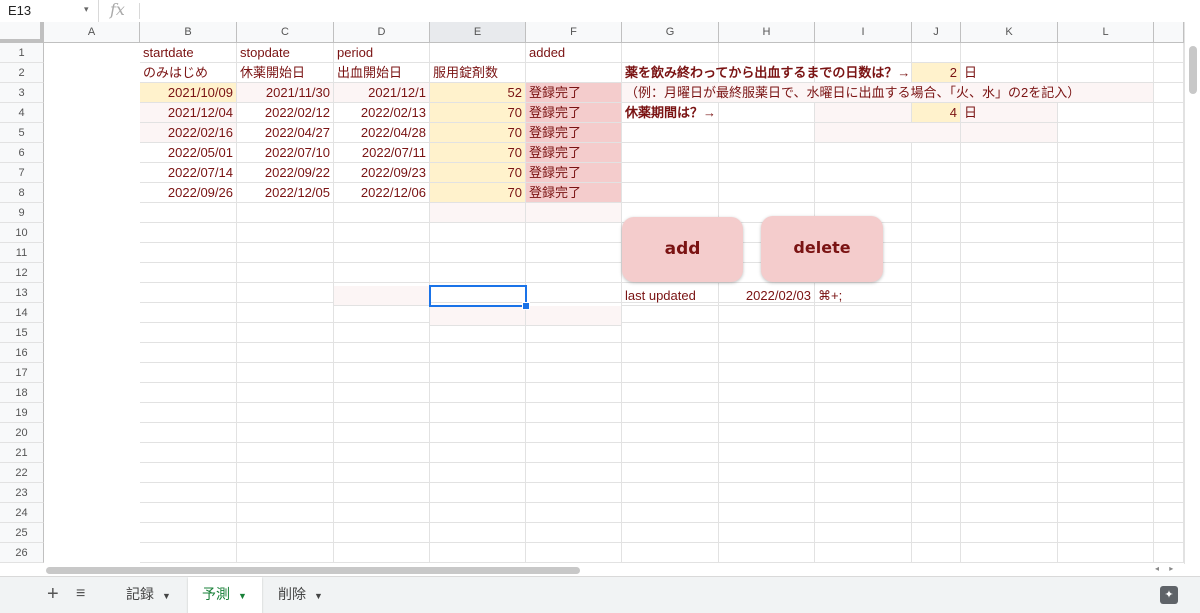 This screenshot has height=613, width=1200. I want to click on cell-j2-answer: 2, so click(936, 73).